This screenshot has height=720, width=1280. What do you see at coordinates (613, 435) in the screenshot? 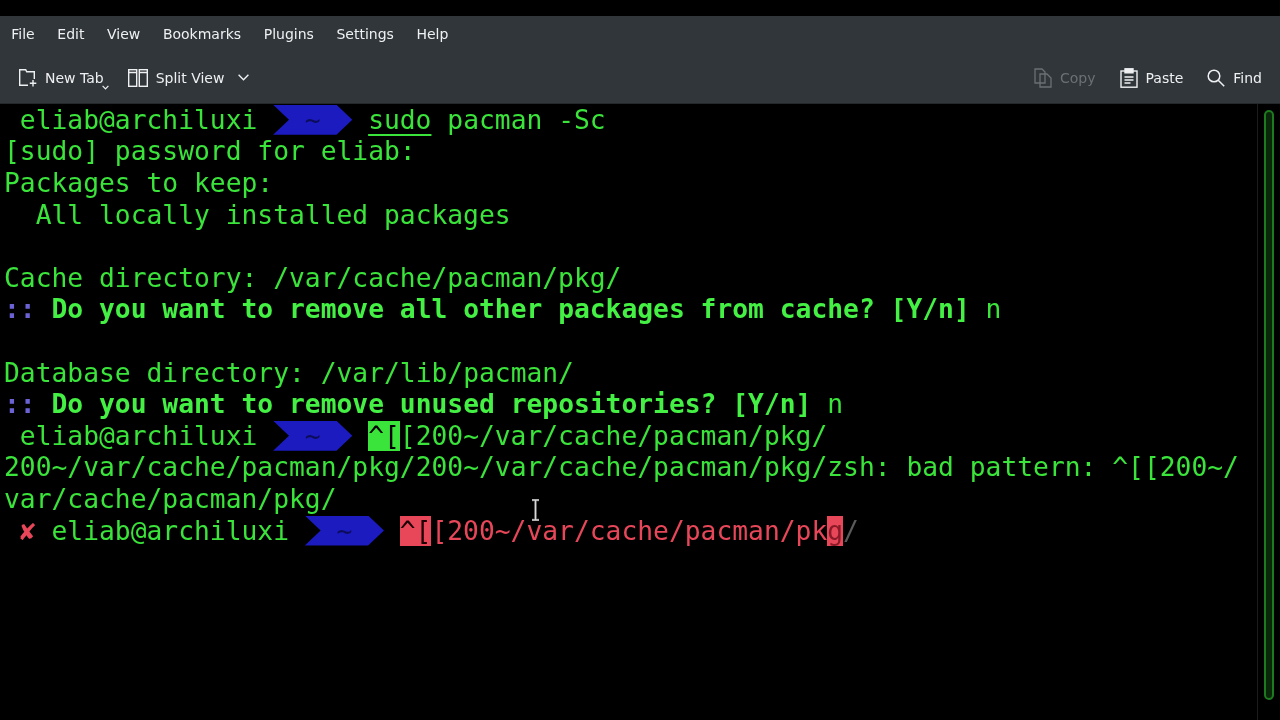
I see `command-text: [200~/var/cache/pacman/pkg/` at bounding box center [613, 435].